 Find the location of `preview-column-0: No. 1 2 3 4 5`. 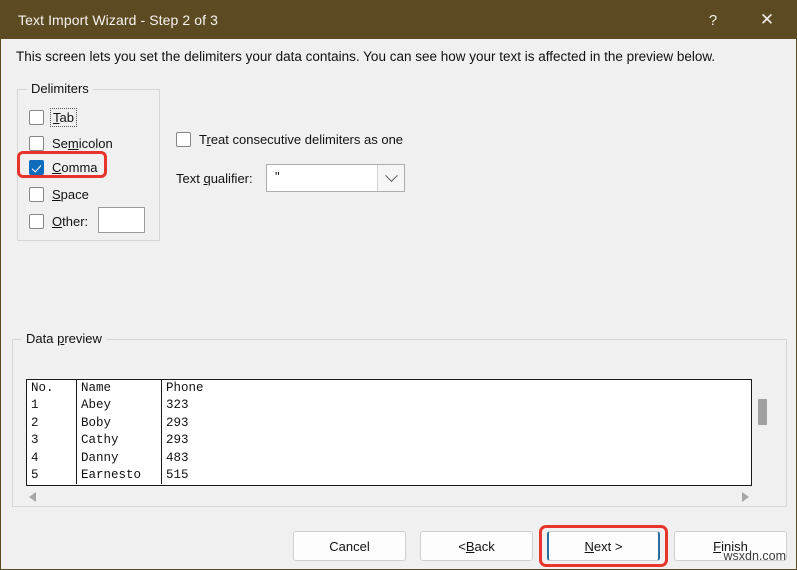

preview-column-0: No. 1 2 3 4 5 is located at coordinates (51, 432).